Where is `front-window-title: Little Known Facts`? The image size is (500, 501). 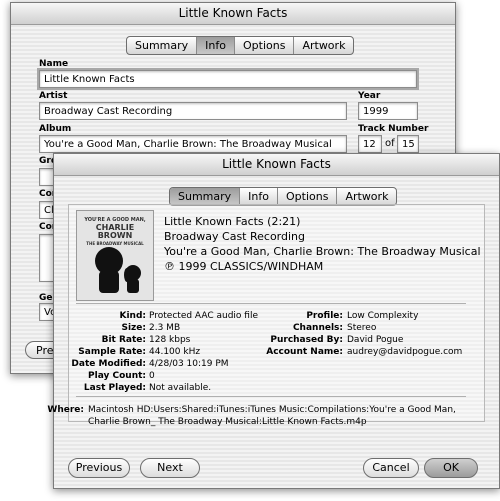 front-window-title: Little Known Facts is located at coordinates (276, 165).